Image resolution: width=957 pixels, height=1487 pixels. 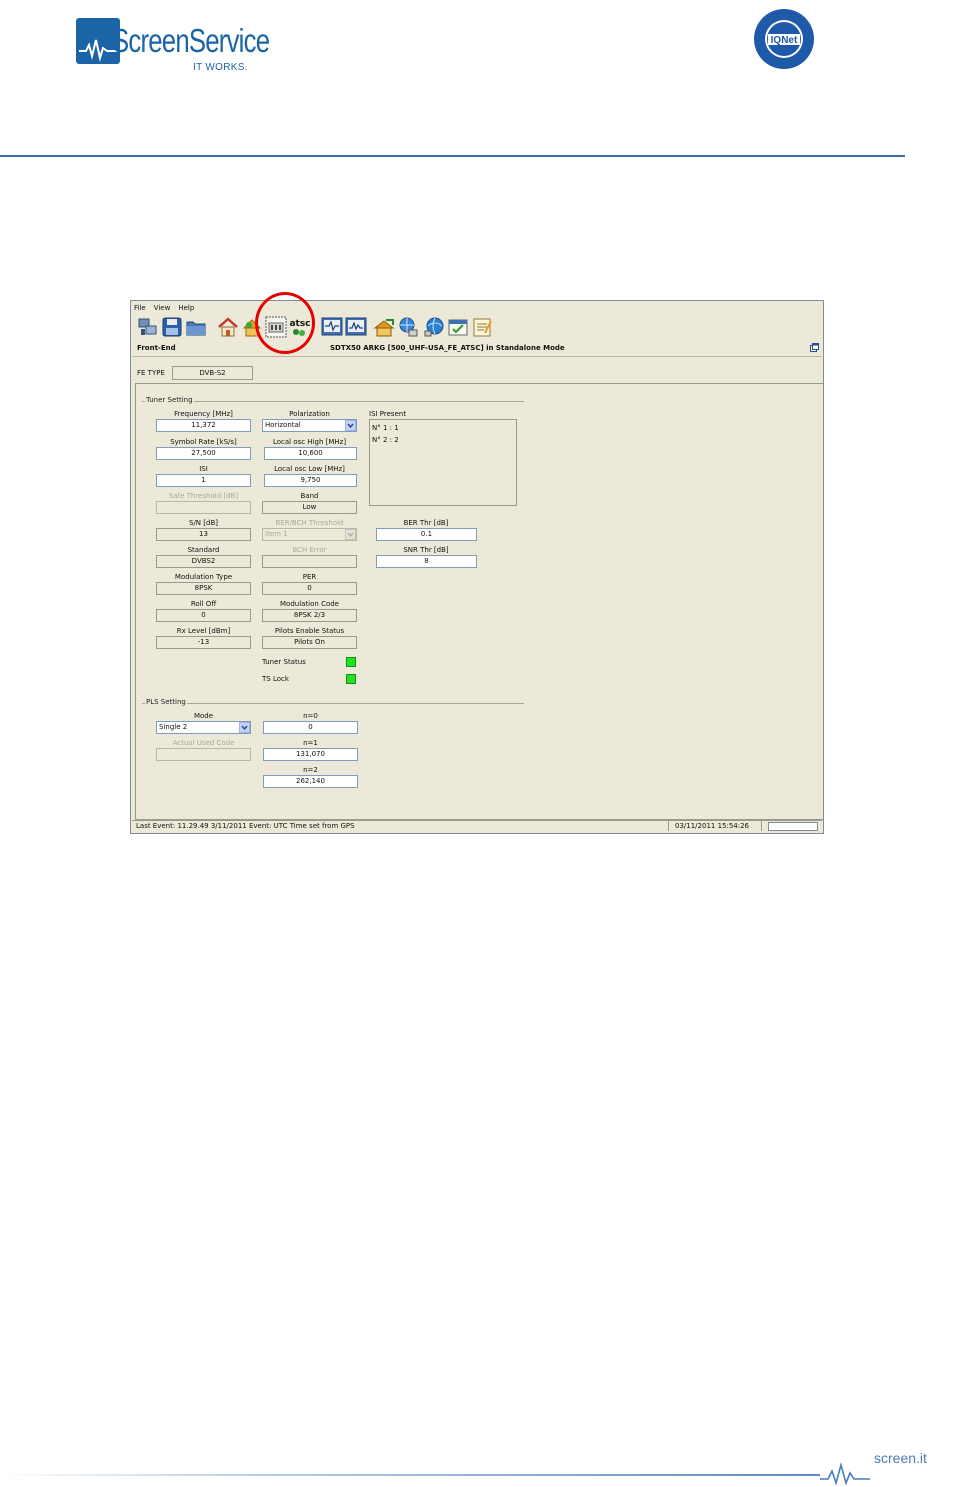 I want to click on ber-bch-threshold-select: Item 1, so click(x=309, y=534).